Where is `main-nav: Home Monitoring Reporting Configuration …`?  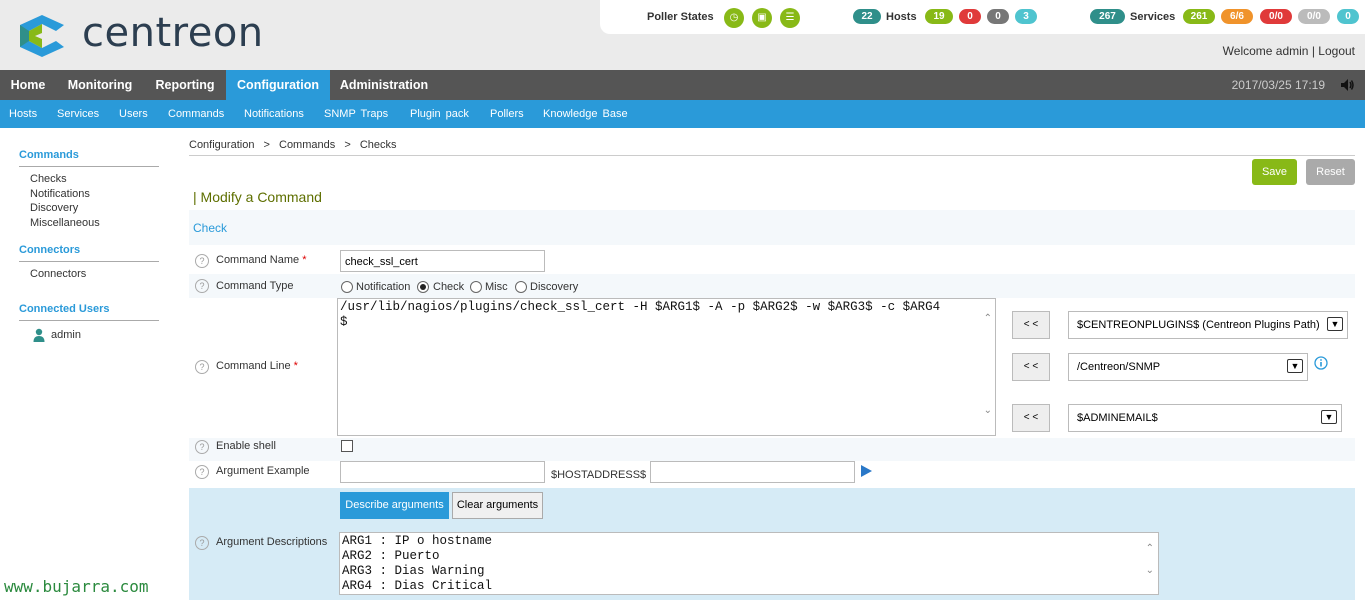 main-nav: Home Monitoring Reporting Configuration … is located at coordinates (682, 85).